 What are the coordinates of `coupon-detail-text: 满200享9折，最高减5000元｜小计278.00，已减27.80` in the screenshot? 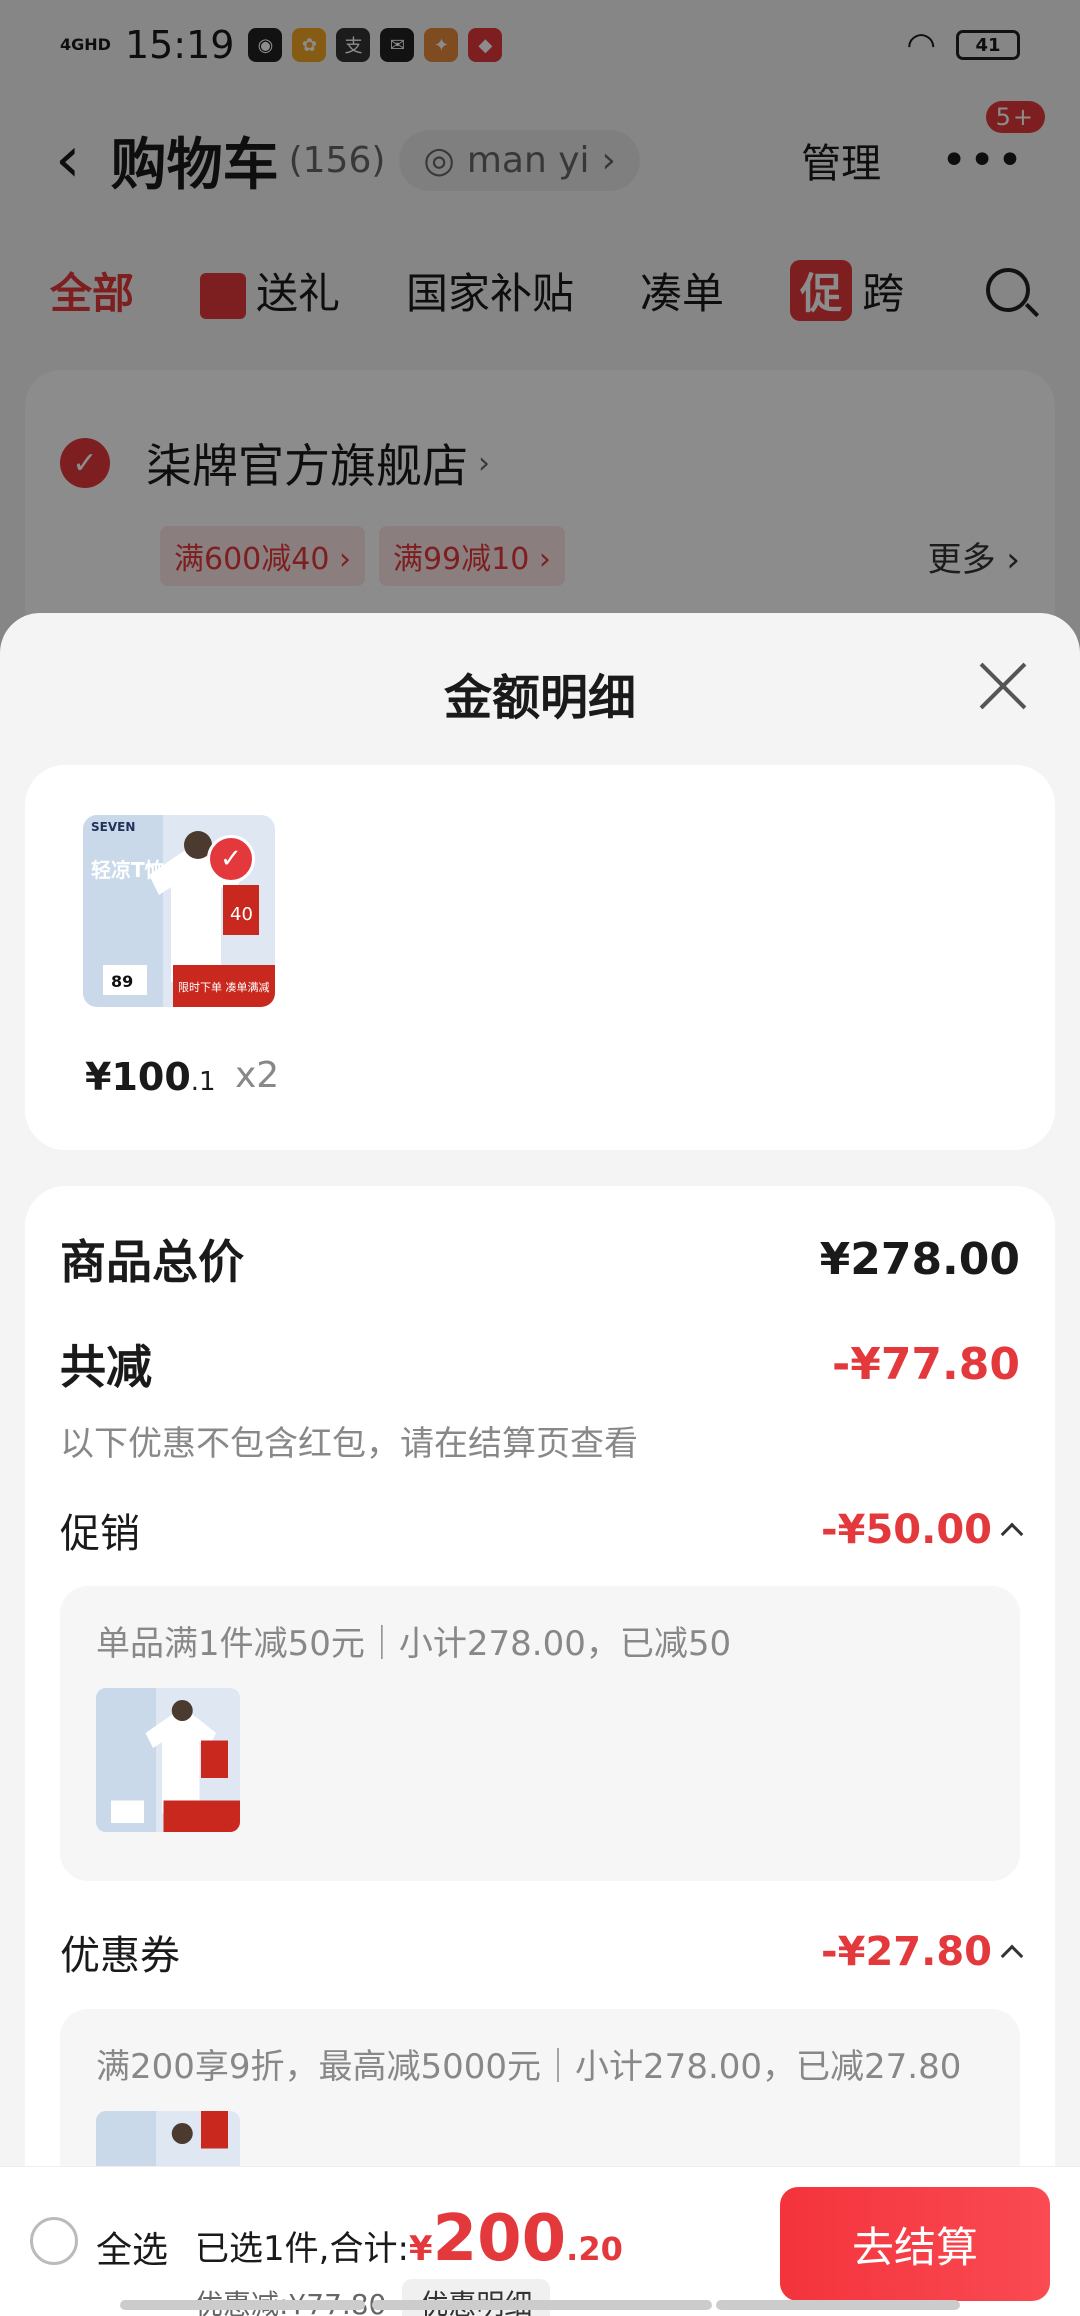 It's located at (529, 2067).